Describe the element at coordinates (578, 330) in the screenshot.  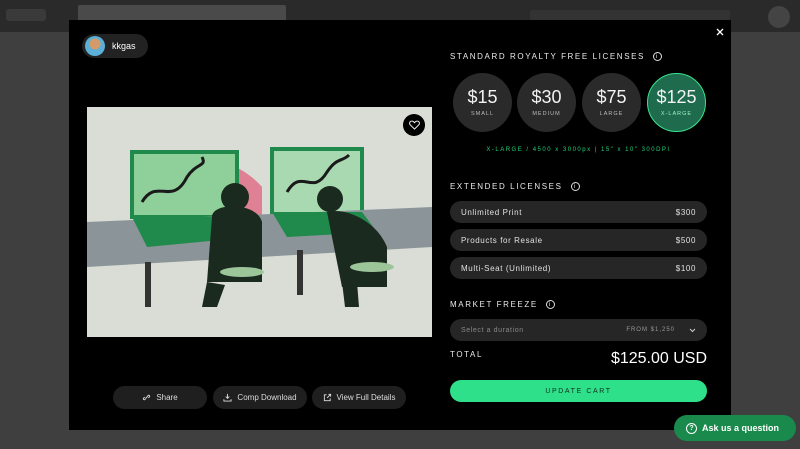
I see `market-freeze-duration-select: Select a duration FROM $1,250` at that location.